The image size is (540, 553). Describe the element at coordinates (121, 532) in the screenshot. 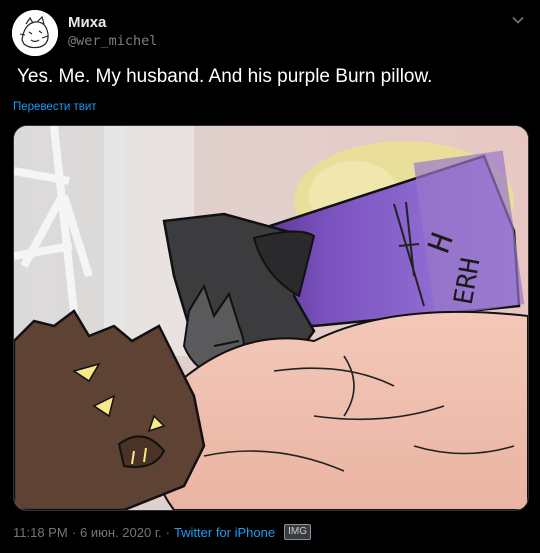

I see `tweet-date: 6 июн. 2020 г.` at that location.